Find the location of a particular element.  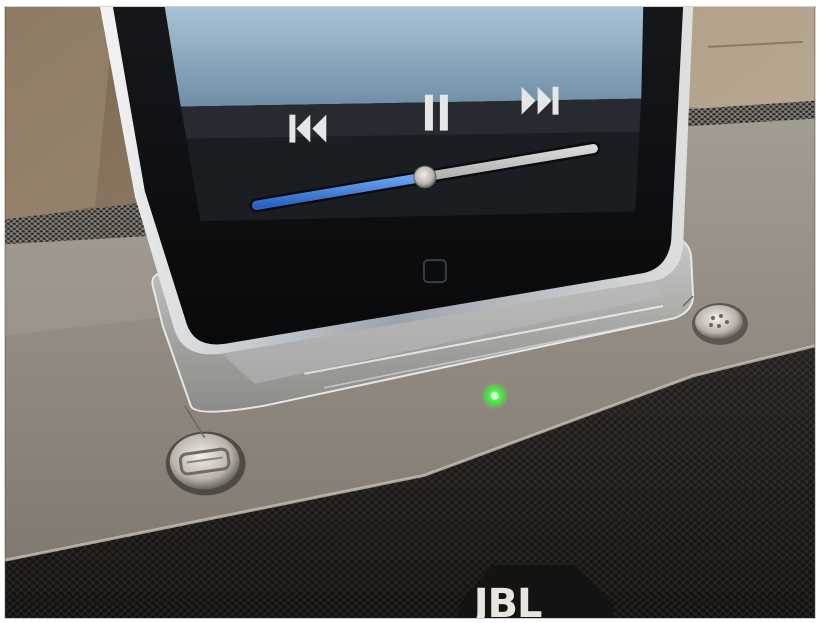

status-led is located at coordinates (494, 395).